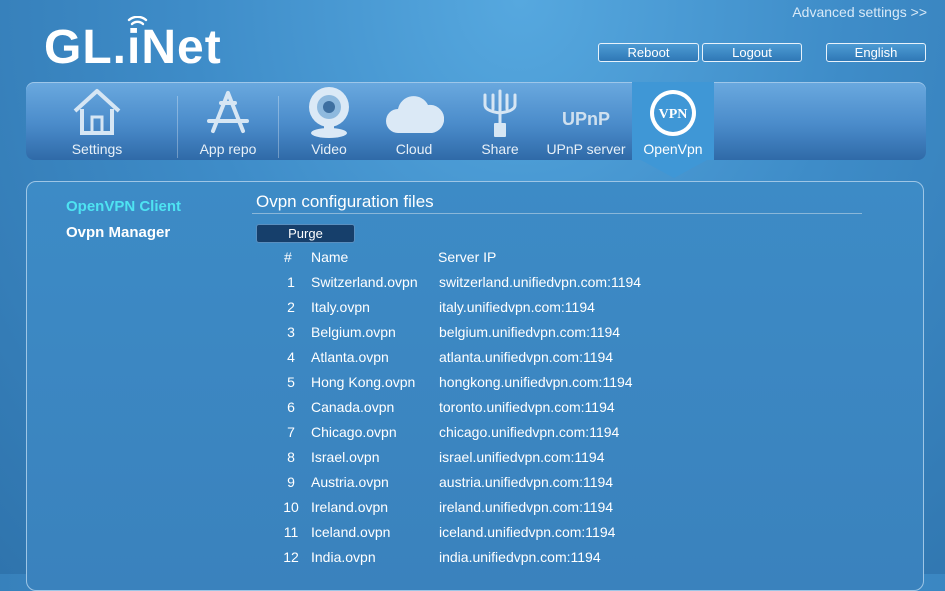  Describe the element at coordinates (228, 149) in the screenshot. I see `nav-label: App repo` at that location.